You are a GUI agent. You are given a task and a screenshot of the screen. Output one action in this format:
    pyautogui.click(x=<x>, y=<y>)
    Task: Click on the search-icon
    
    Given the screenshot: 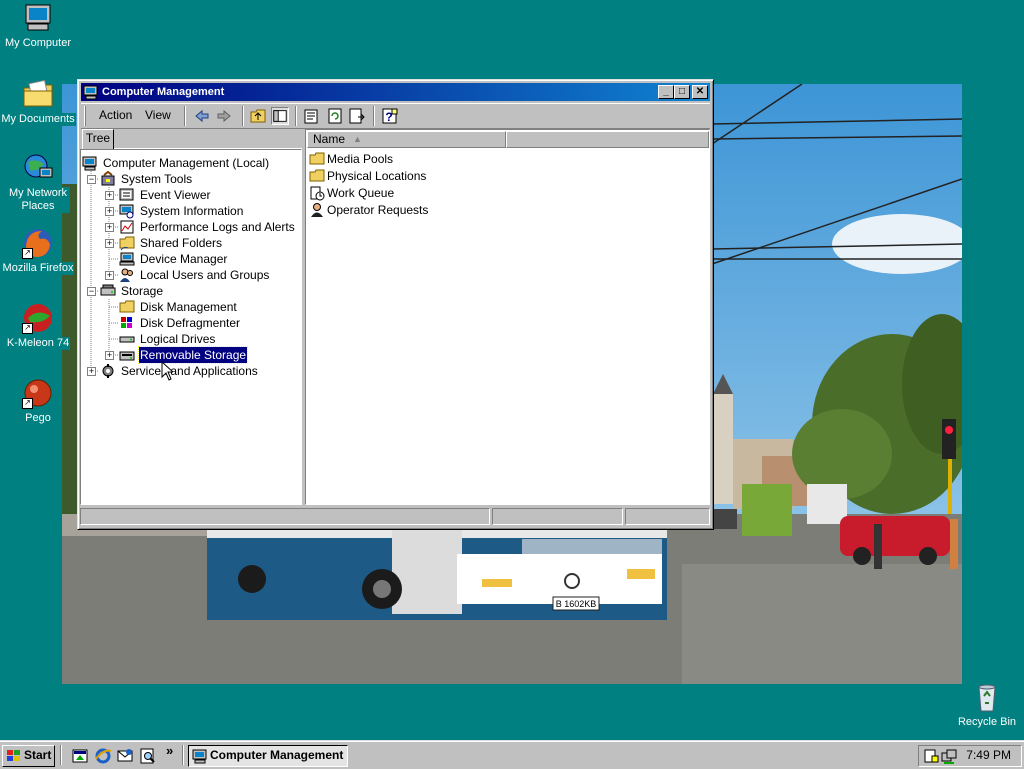 What is the action you would take?
    pyautogui.click(x=148, y=756)
    